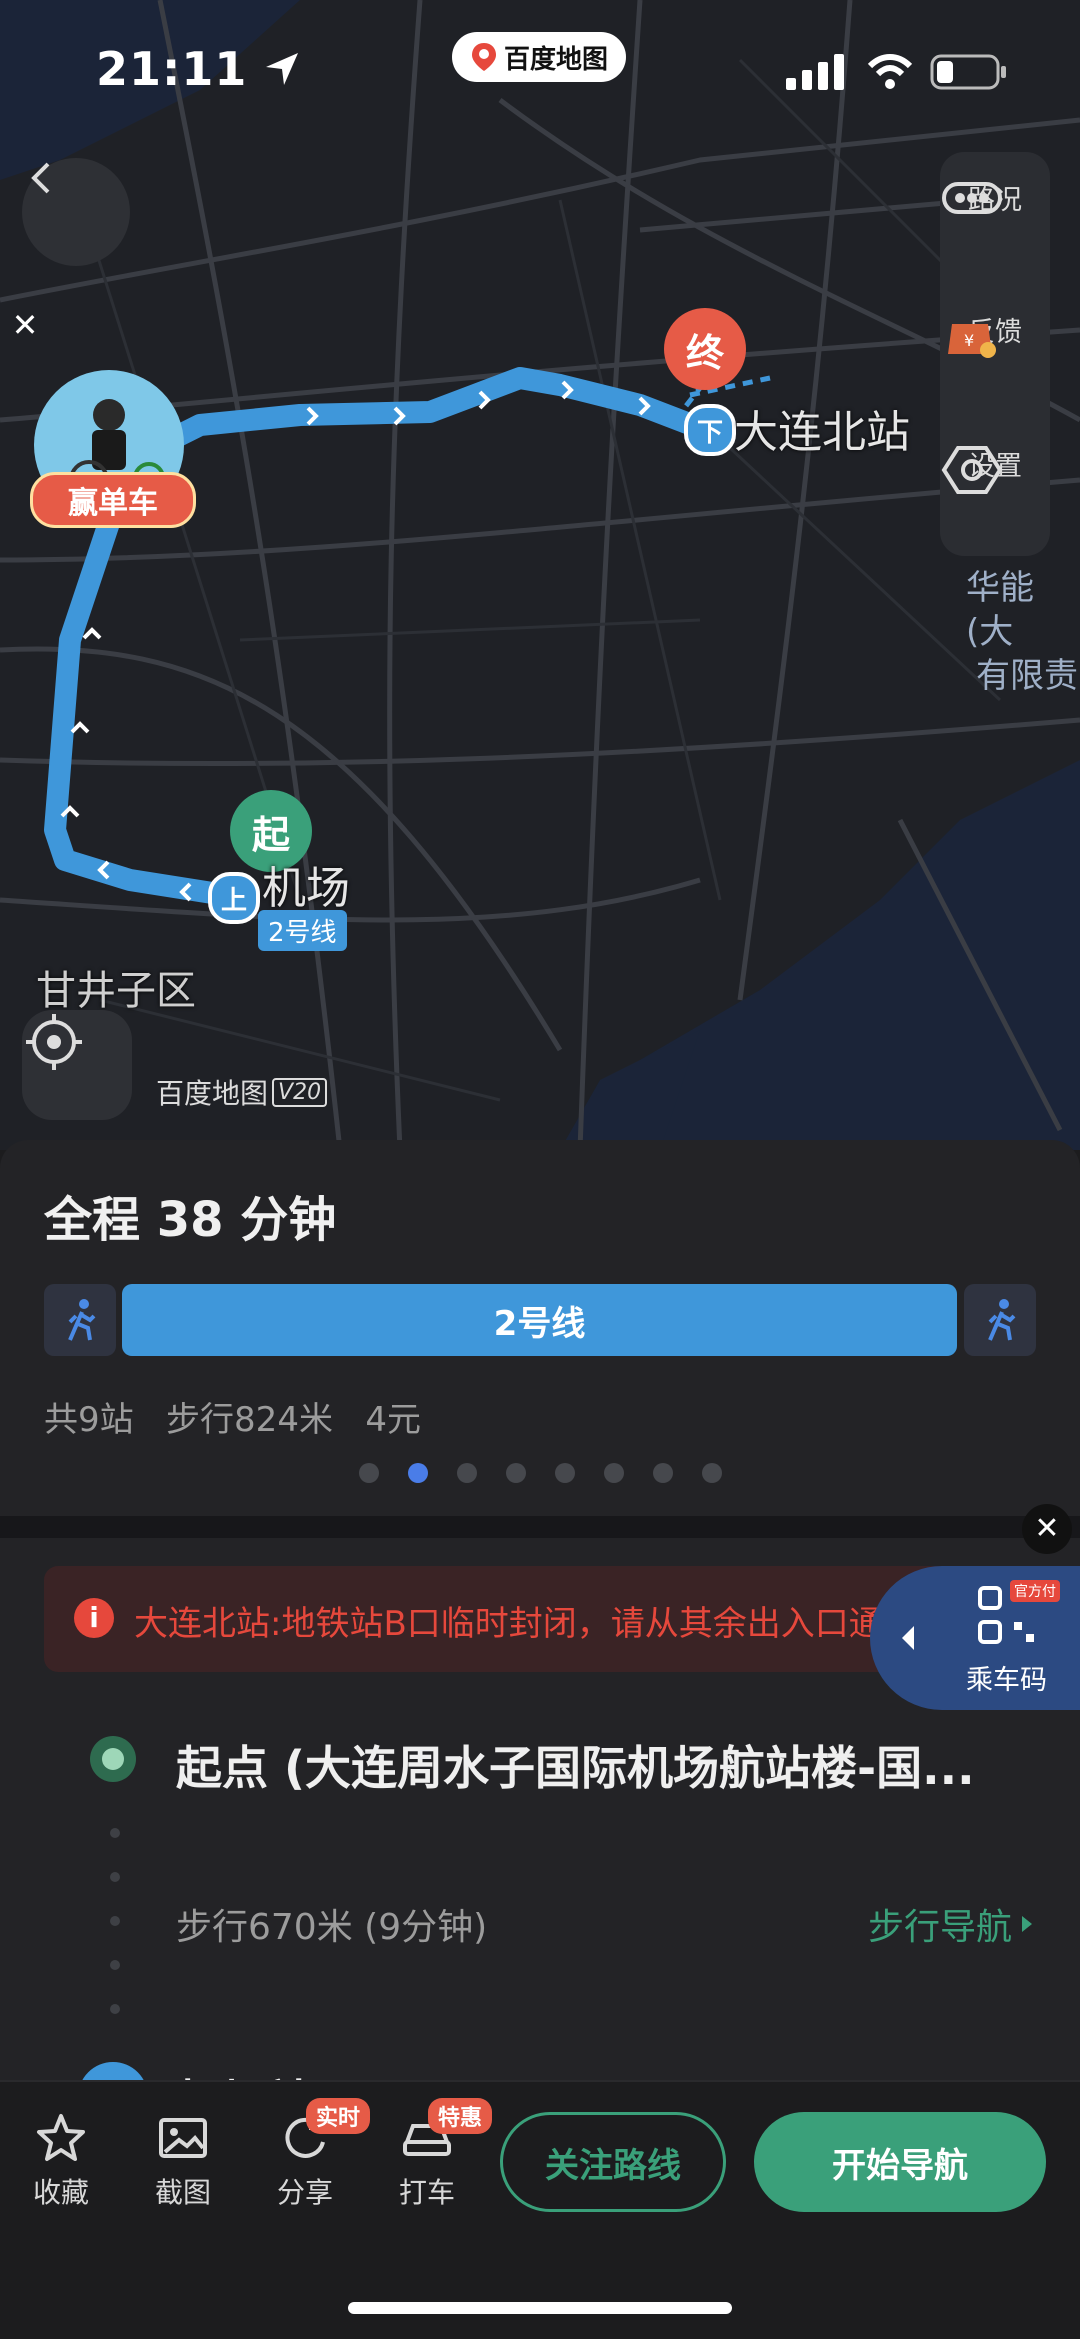 The height and width of the screenshot is (2339, 1080). What do you see at coordinates (822, 428) in the screenshot?
I see `end-station-label: 大连北站` at bounding box center [822, 428].